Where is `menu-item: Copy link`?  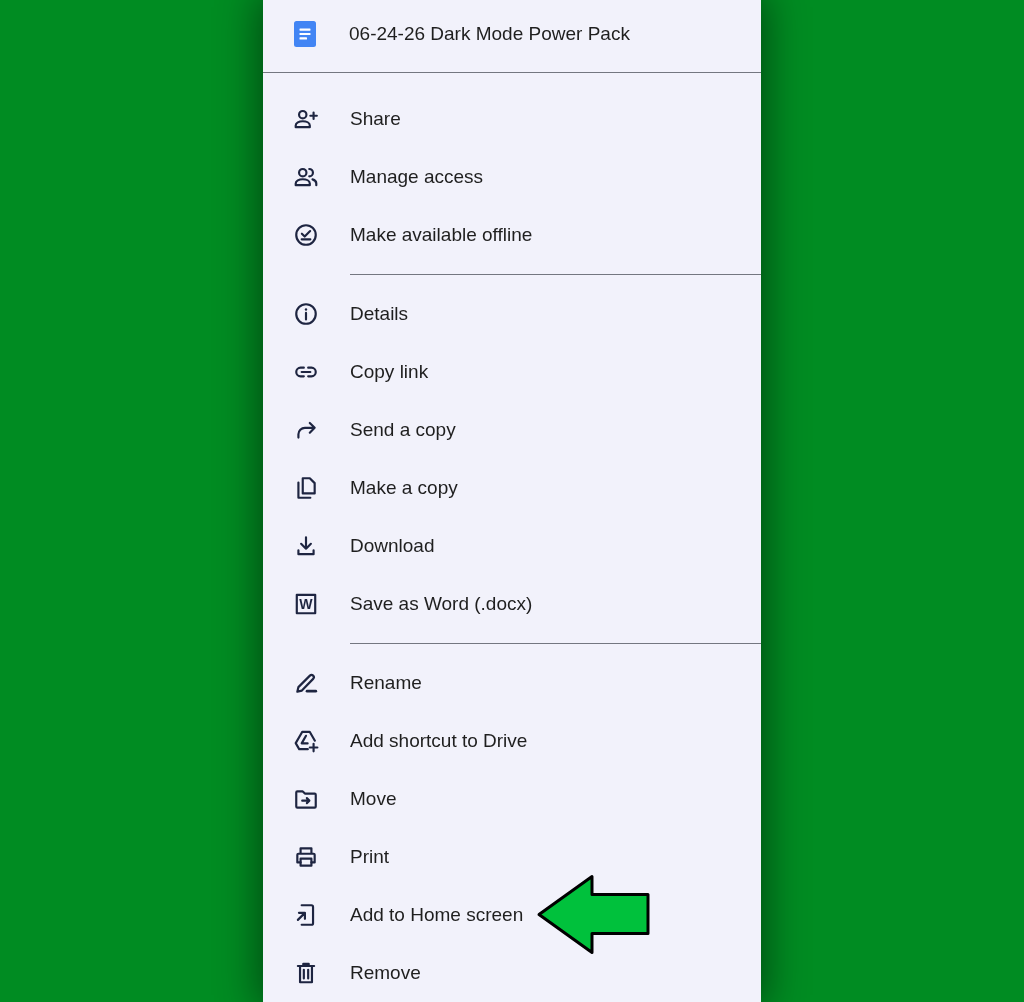 menu-item: Copy link is located at coordinates (512, 372).